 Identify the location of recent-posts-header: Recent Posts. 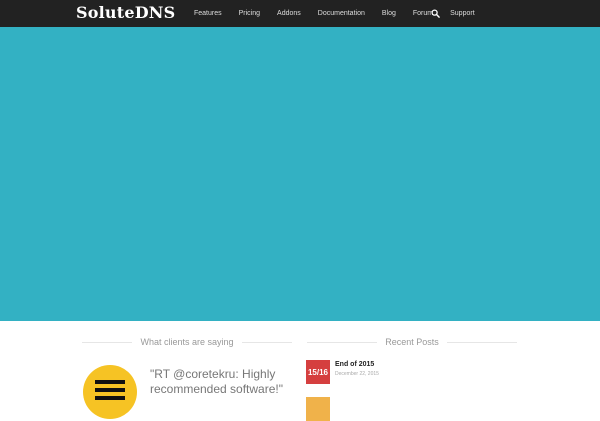
(412, 342).